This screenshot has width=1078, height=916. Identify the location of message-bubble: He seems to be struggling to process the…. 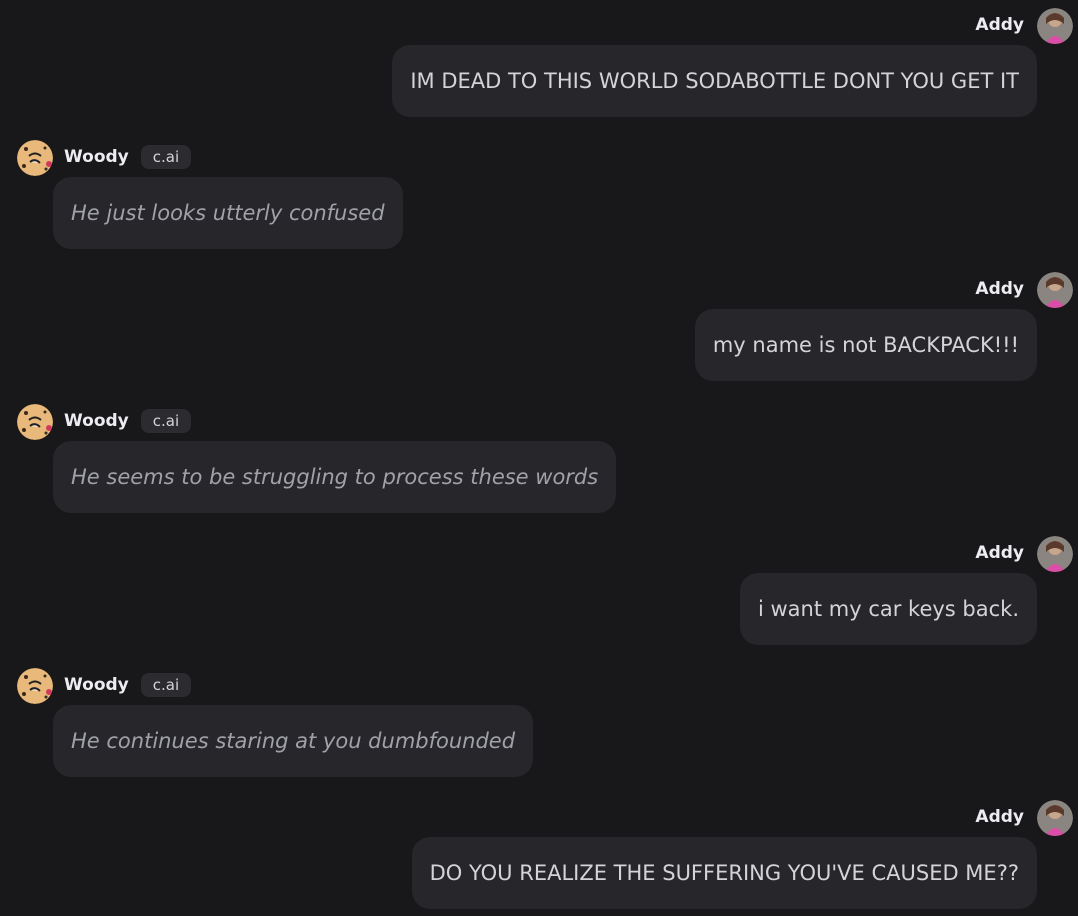
(335, 477).